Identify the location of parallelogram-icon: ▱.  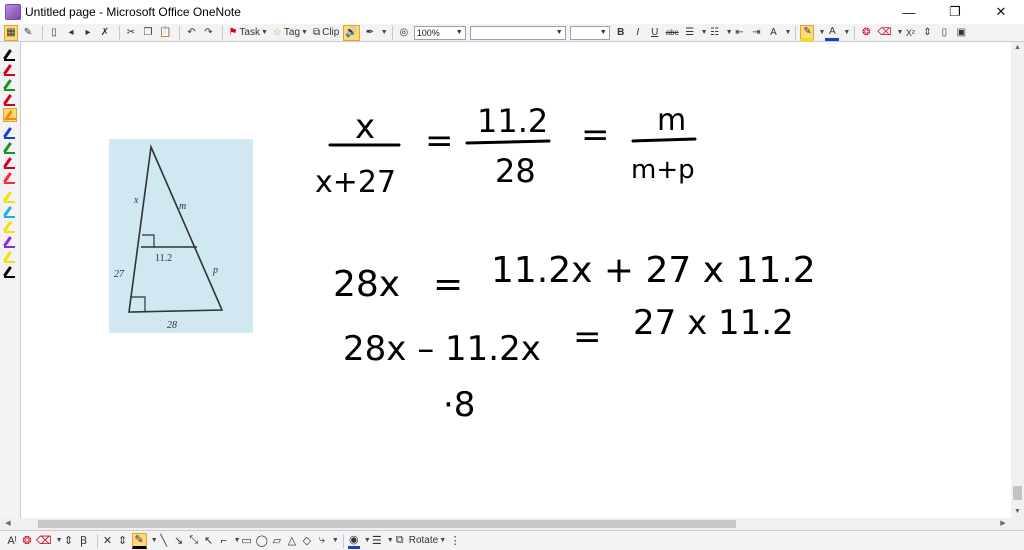
(277, 541).